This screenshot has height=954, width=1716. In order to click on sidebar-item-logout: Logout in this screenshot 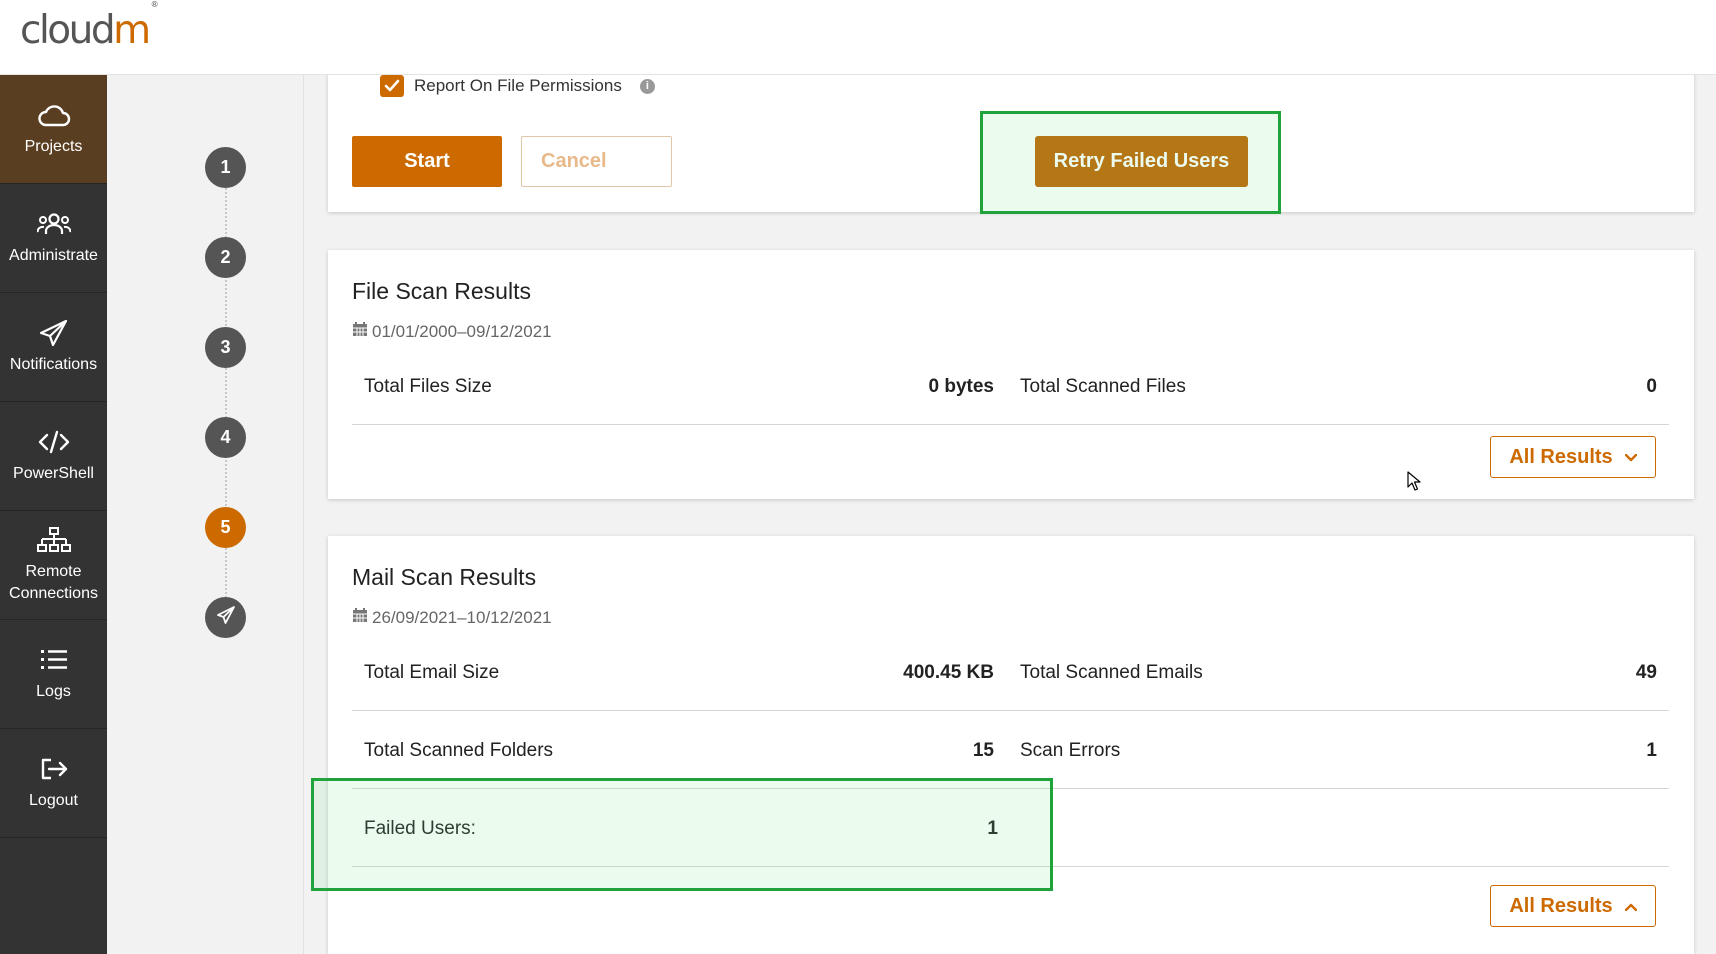, I will do `click(53, 783)`.